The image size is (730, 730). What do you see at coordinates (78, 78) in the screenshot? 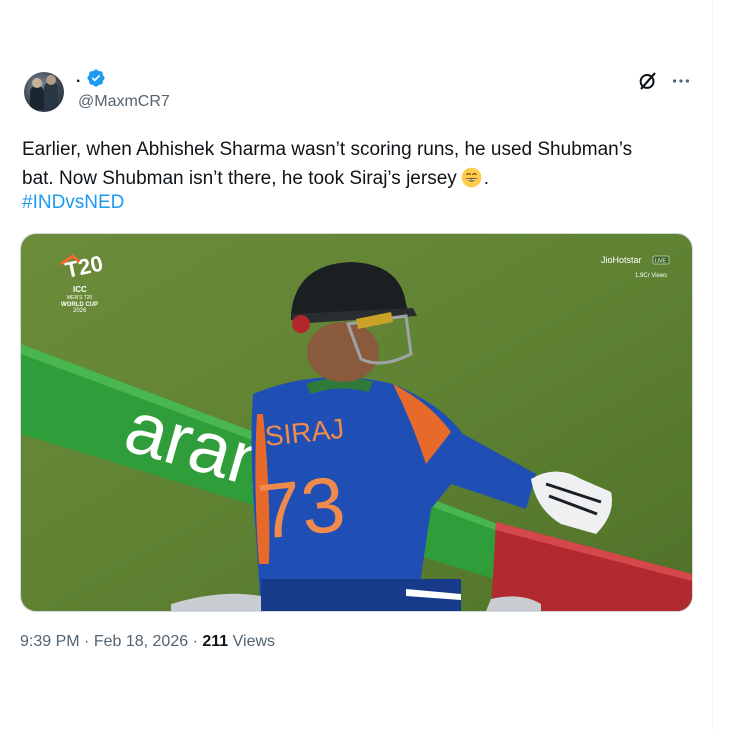
I see `display-name: .` at bounding box center [78, 78].